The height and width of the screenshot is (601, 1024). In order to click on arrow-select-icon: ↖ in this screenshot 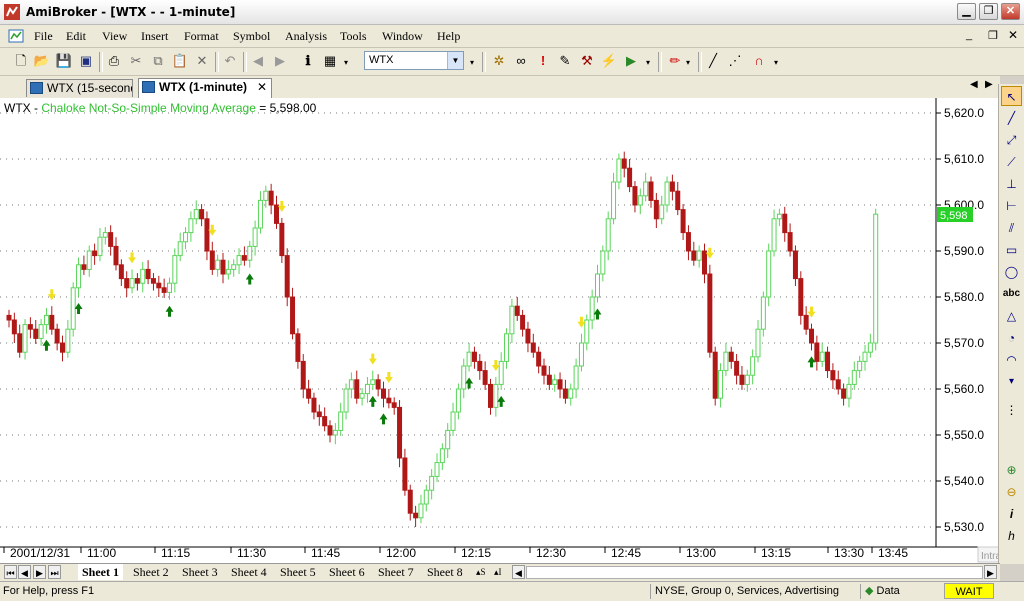, I will do `click(1011, 96)`.